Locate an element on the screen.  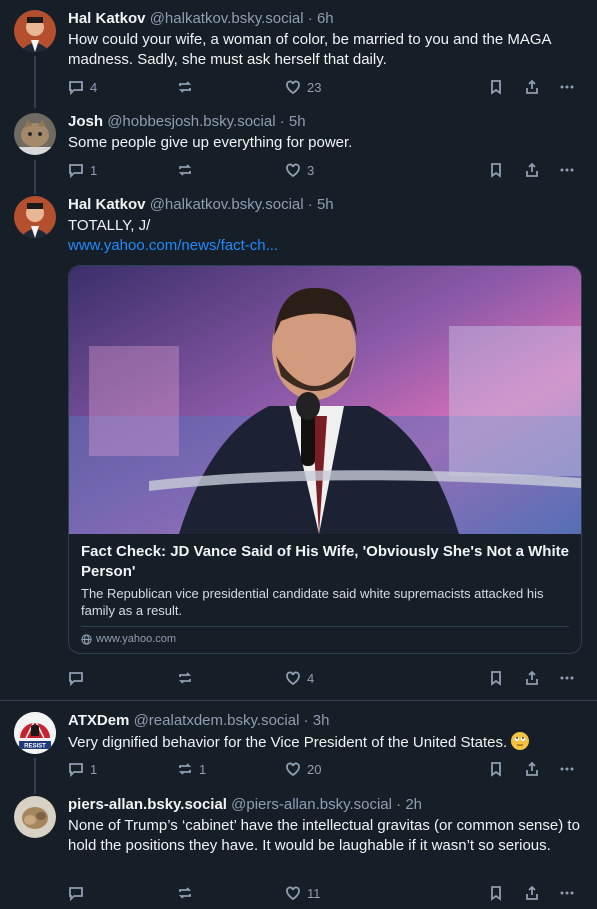
repost-button: 1 is located at coordinates (191, 769).